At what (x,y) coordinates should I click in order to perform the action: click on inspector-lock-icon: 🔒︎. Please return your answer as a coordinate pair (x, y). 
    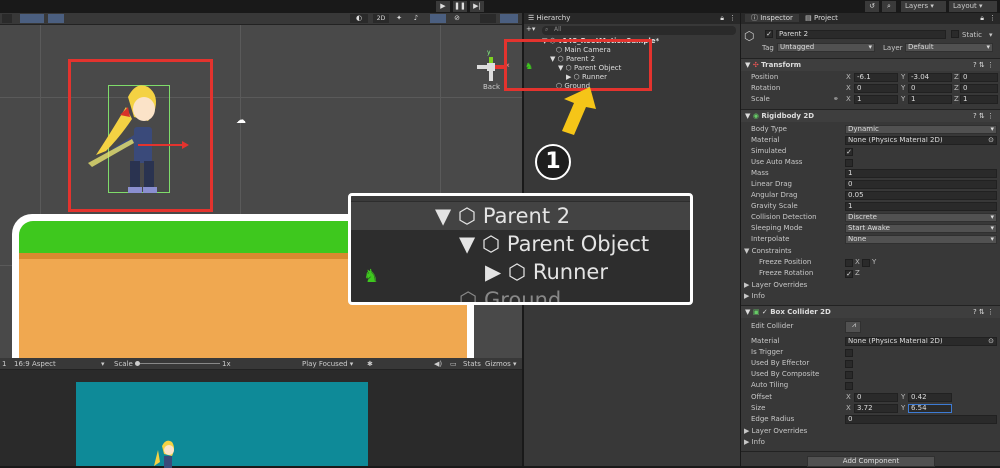
    Looking at the image, I should click on (982, 18).